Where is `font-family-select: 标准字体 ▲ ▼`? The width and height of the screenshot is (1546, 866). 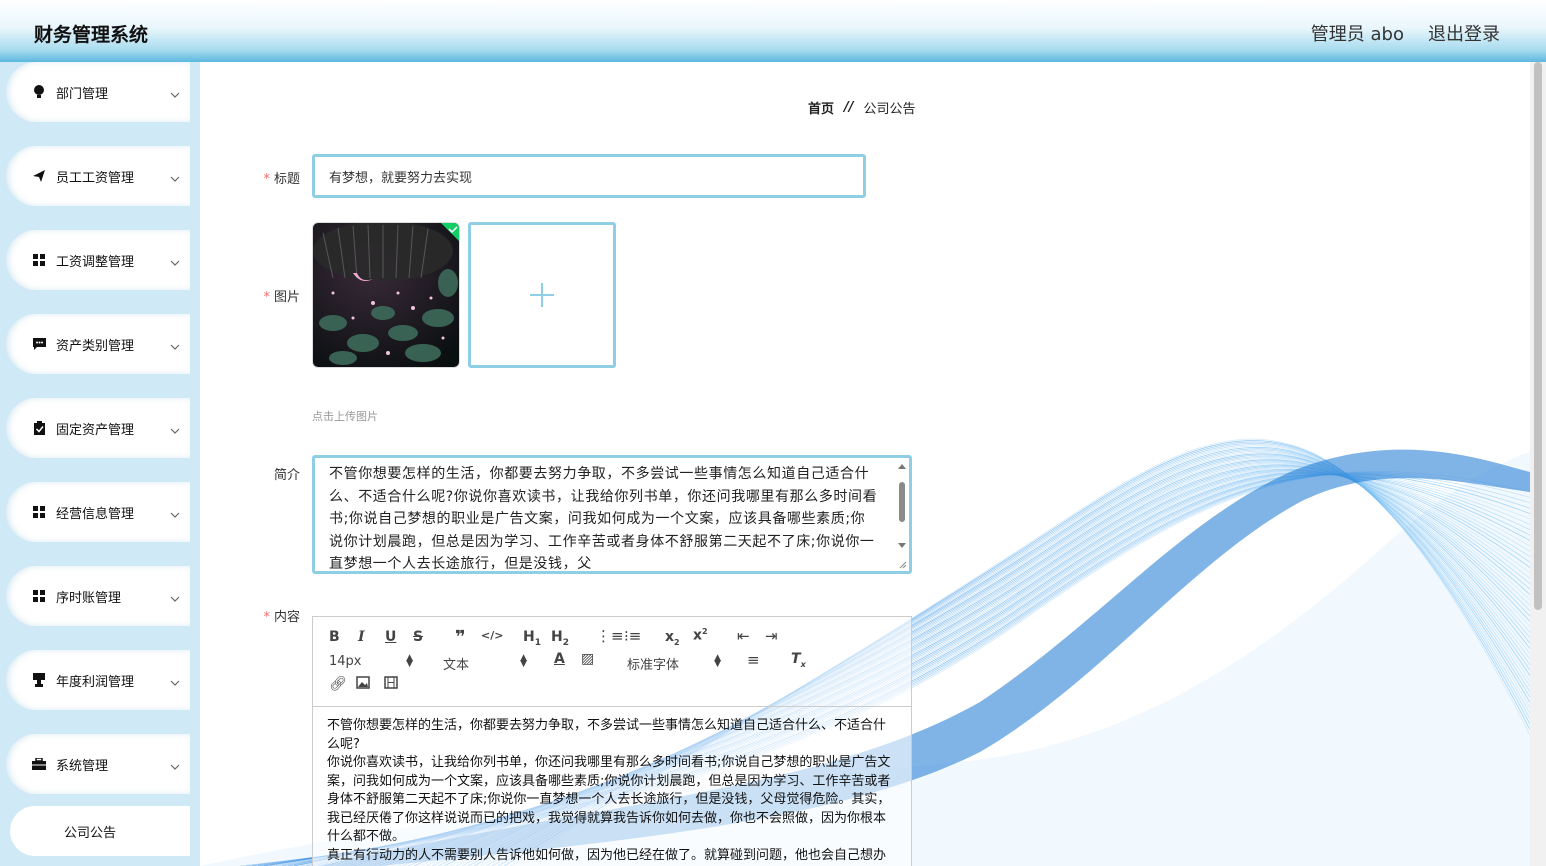
font-family-select: 标准字体 ▲ ▼ is located at coordinates (674, 663).